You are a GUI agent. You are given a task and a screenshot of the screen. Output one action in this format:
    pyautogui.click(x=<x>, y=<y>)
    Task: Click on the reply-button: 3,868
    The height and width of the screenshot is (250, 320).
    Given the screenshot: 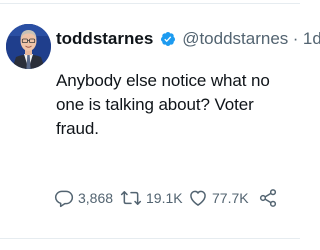 What is the action you would take?
    pyautogui.click(x=83, y=198)
    